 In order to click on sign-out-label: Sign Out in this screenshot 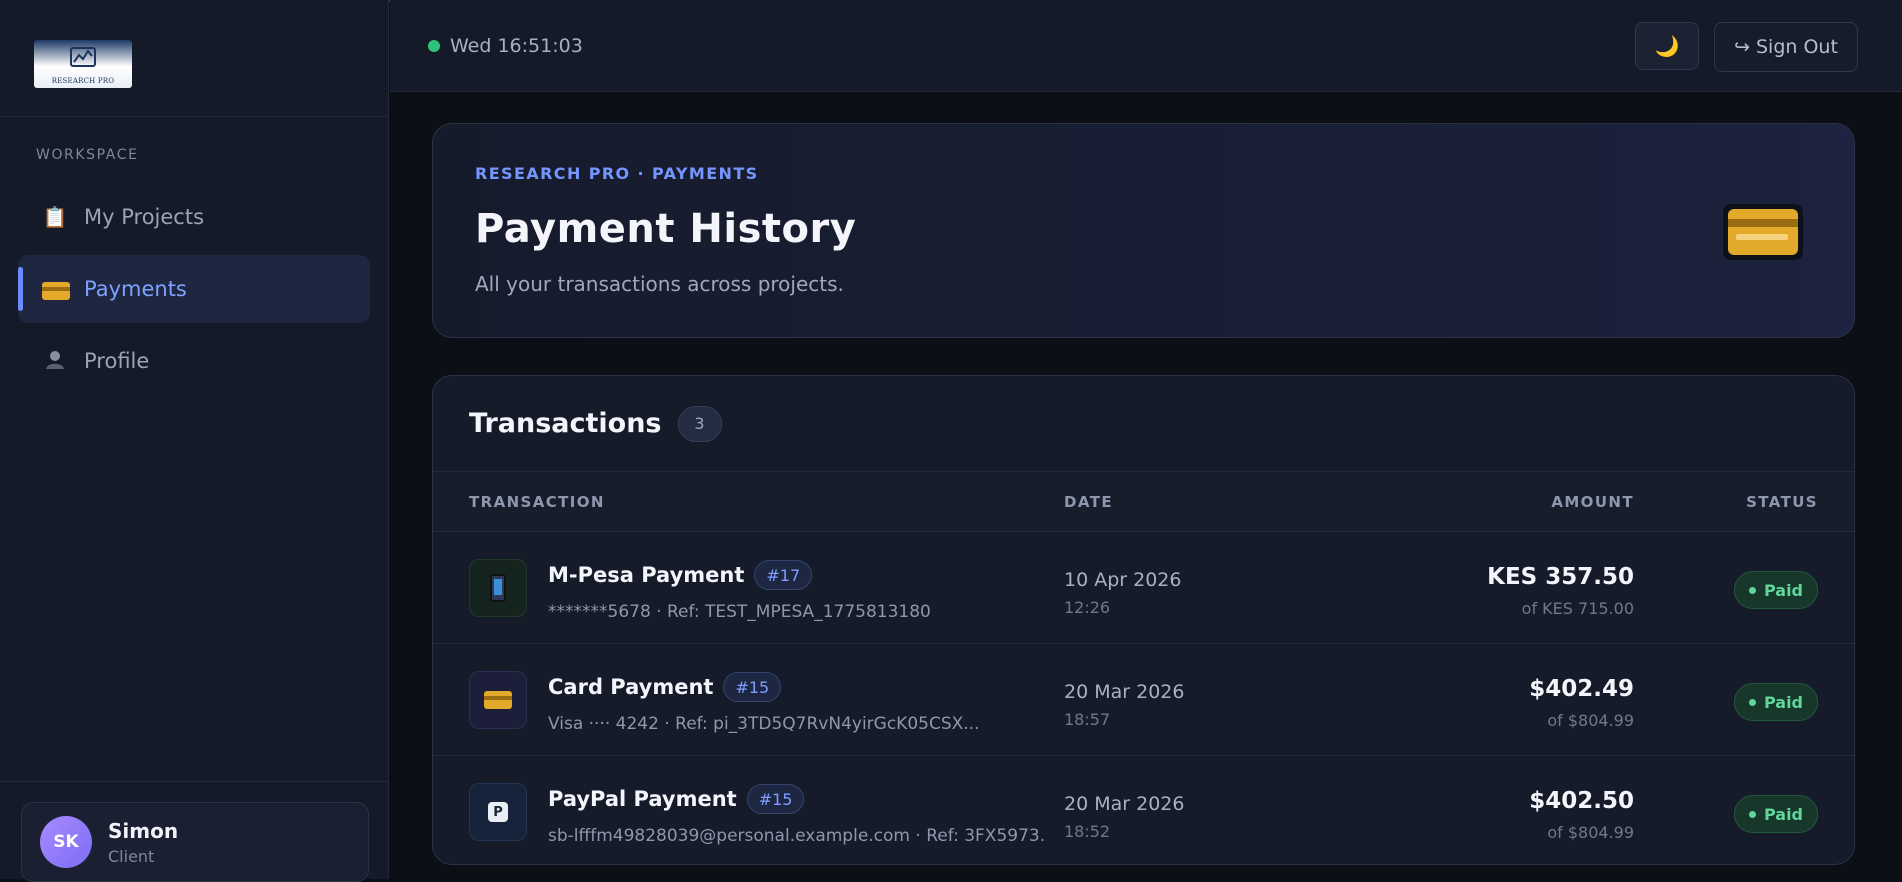, I will do `click(1796, 47)`.